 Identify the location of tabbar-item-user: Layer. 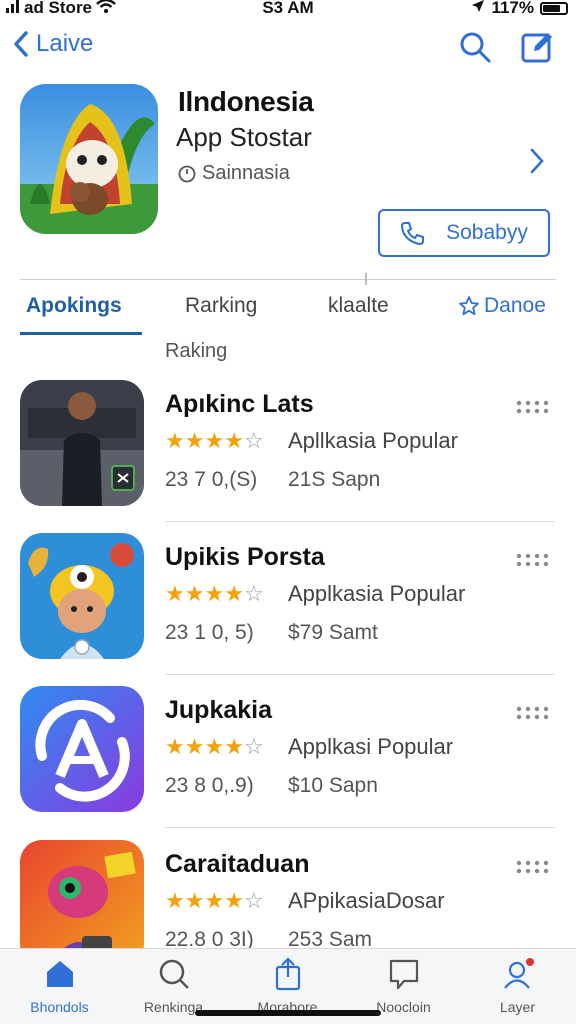
(517, 986).